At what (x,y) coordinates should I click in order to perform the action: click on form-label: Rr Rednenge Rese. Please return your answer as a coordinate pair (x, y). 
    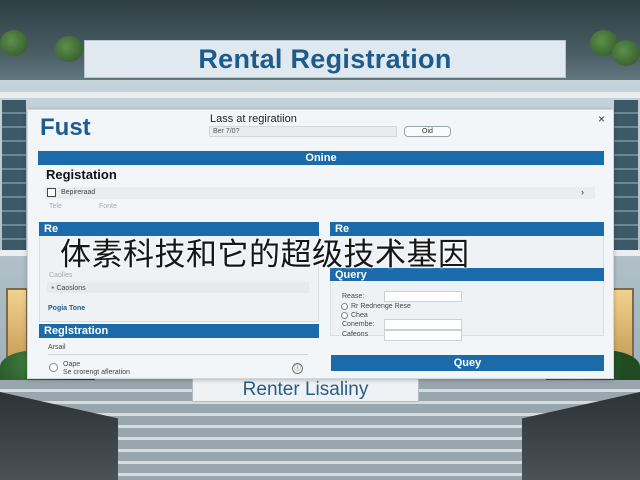
    Looking at the image, I should click on (381, 306).